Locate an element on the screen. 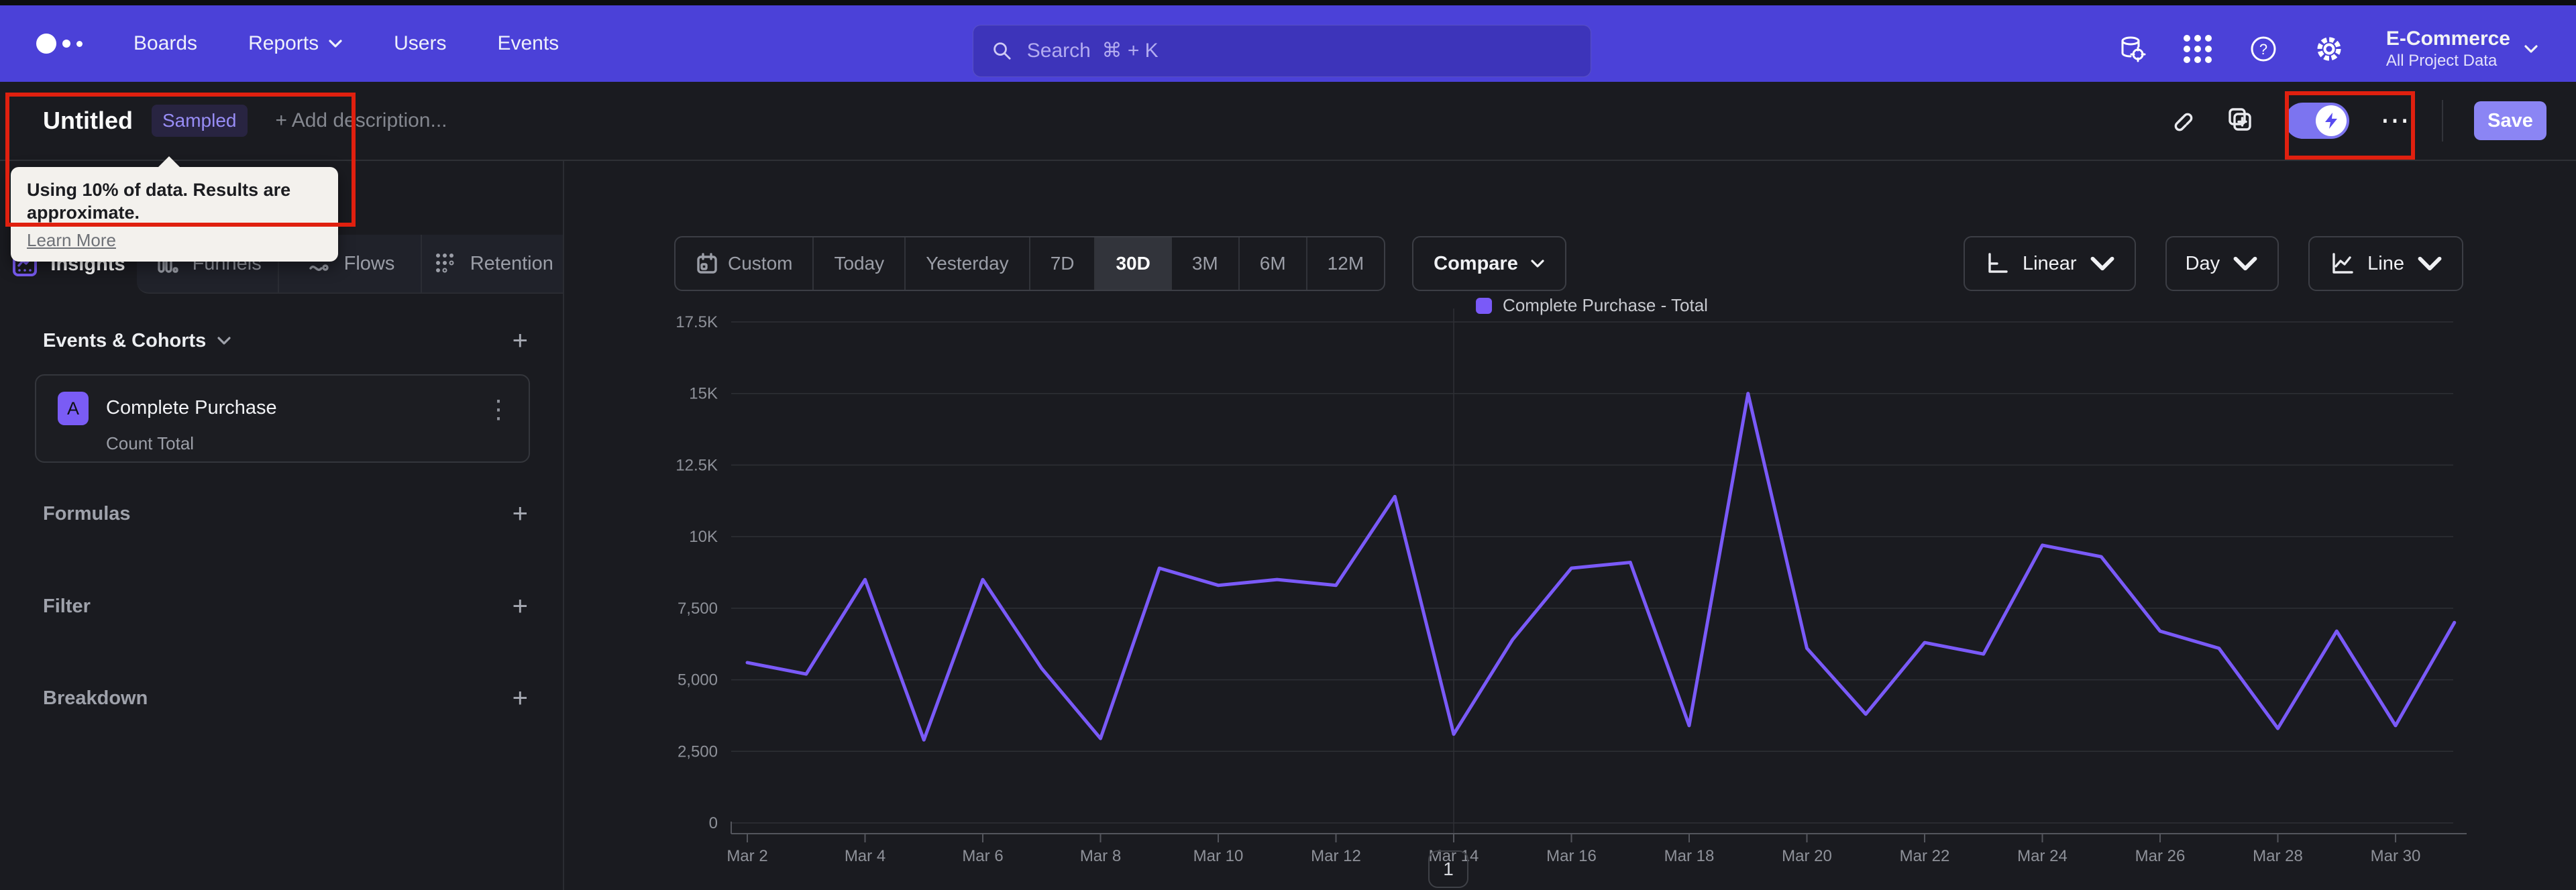  svg-text: Mar 26 is located at coordinates (2160, 856).